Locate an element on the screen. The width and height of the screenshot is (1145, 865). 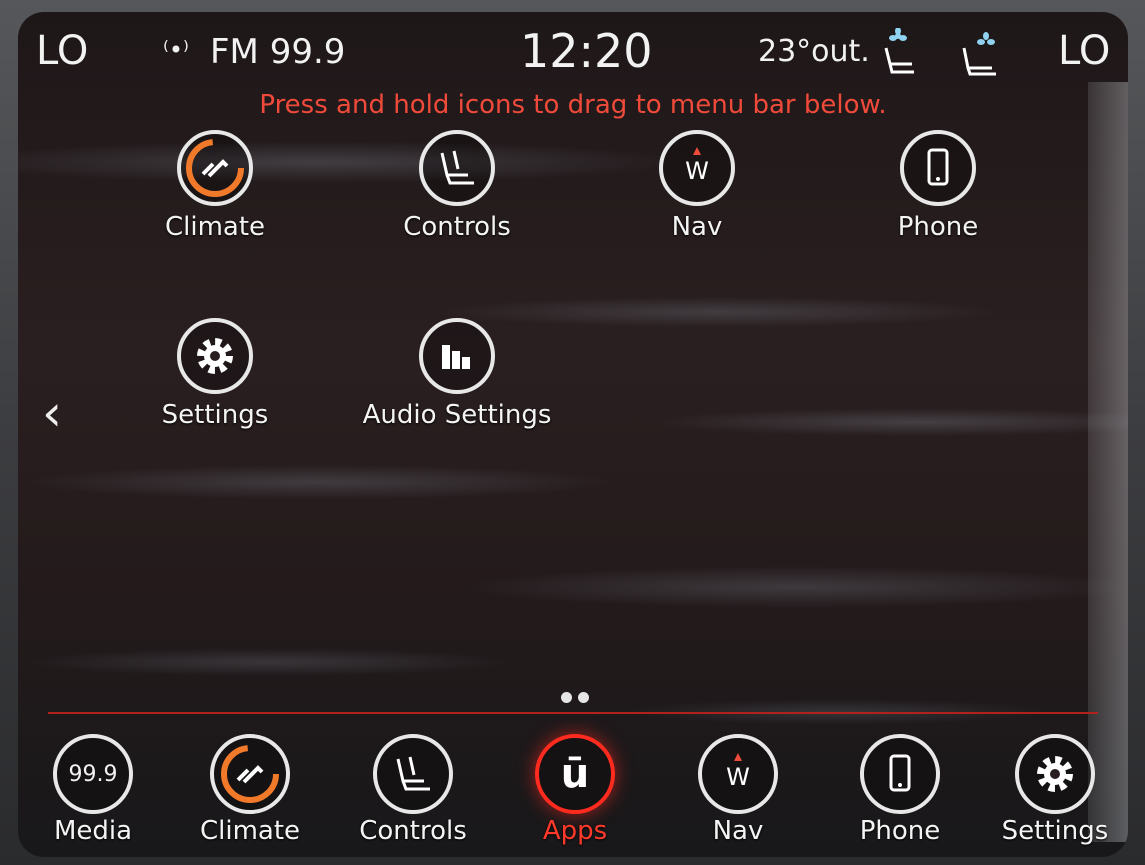
menu-nav: W Nav is located at coordinates (738, 790).